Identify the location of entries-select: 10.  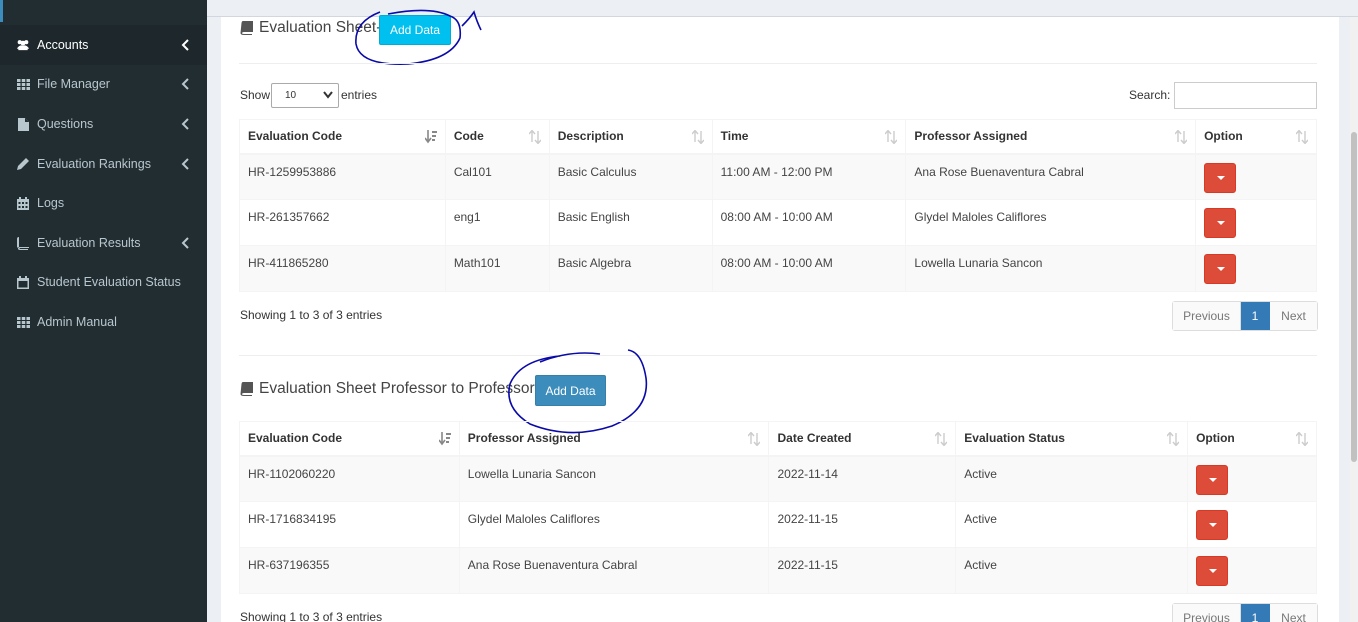
(305, 95).